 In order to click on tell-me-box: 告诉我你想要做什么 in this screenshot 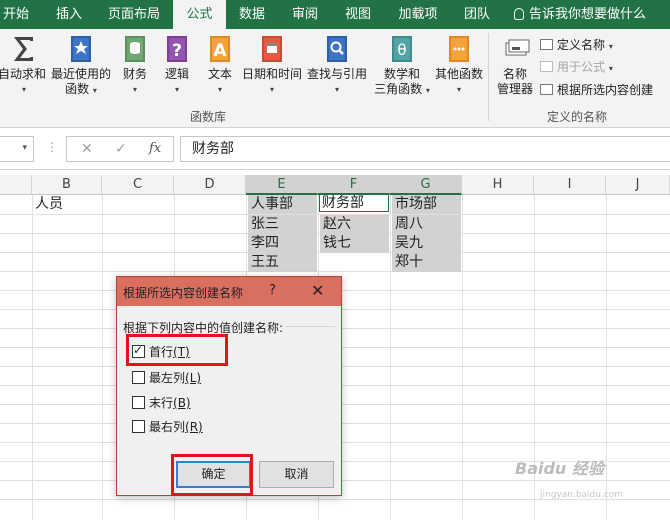, I will do `click(580, 14)`.